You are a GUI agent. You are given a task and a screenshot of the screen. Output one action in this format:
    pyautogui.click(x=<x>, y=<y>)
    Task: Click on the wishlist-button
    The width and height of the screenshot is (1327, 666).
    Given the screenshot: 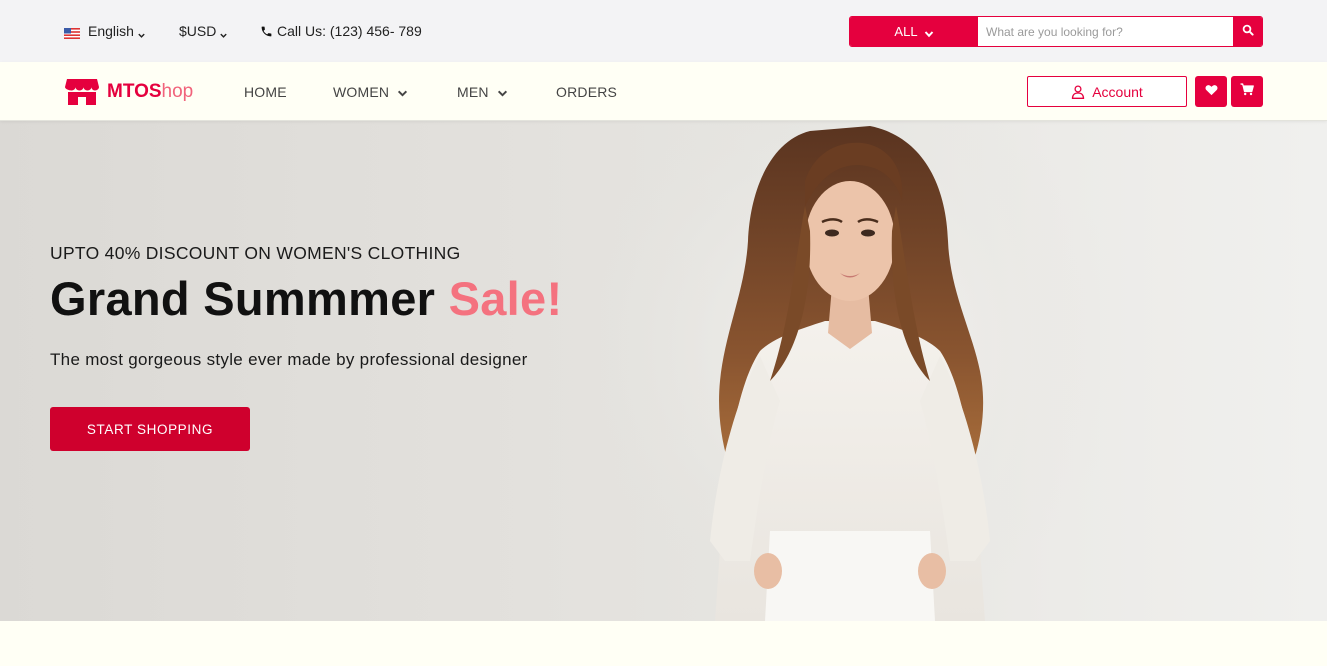 What is the action you would take?
    pyautogui.click(x=1211, y=91)
    